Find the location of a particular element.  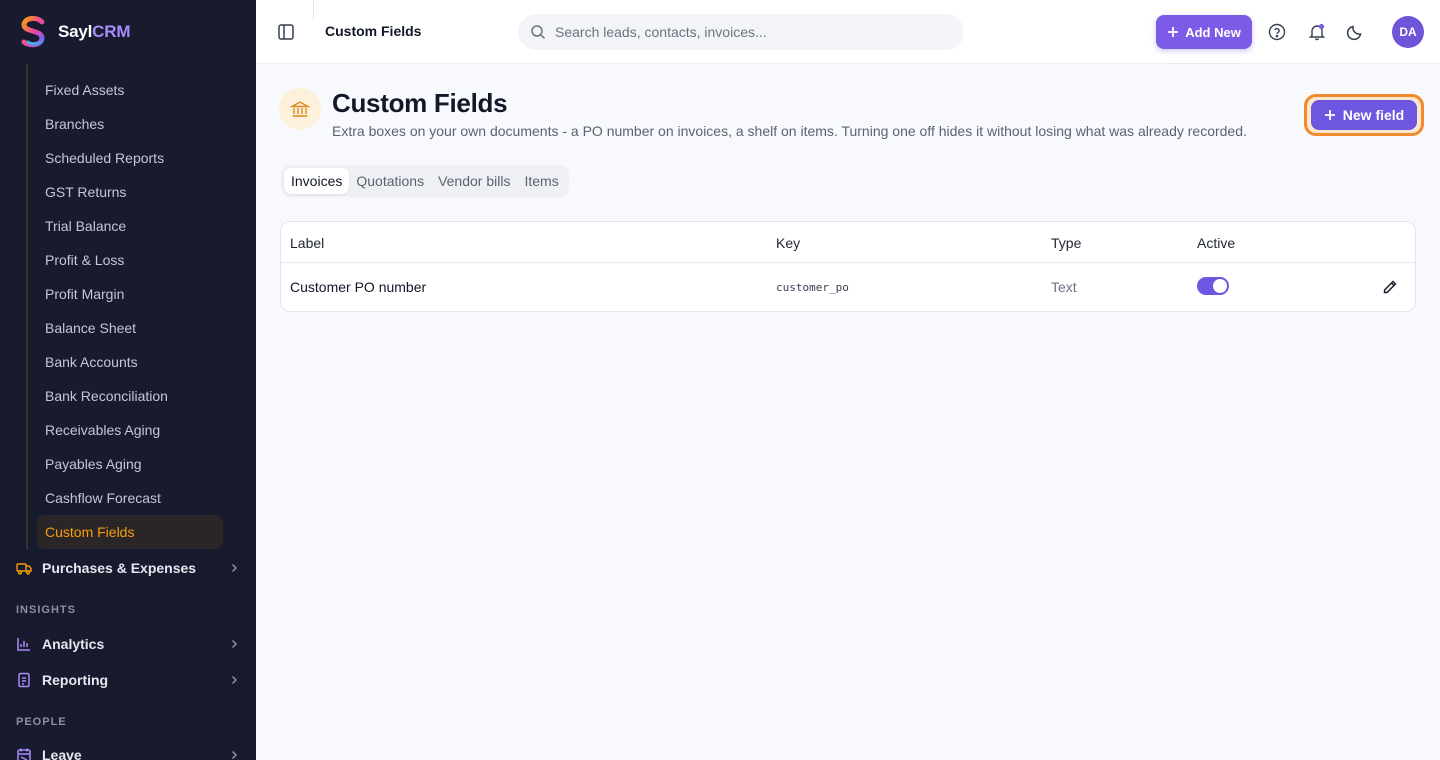

divider is located at coordinates (313, 10).